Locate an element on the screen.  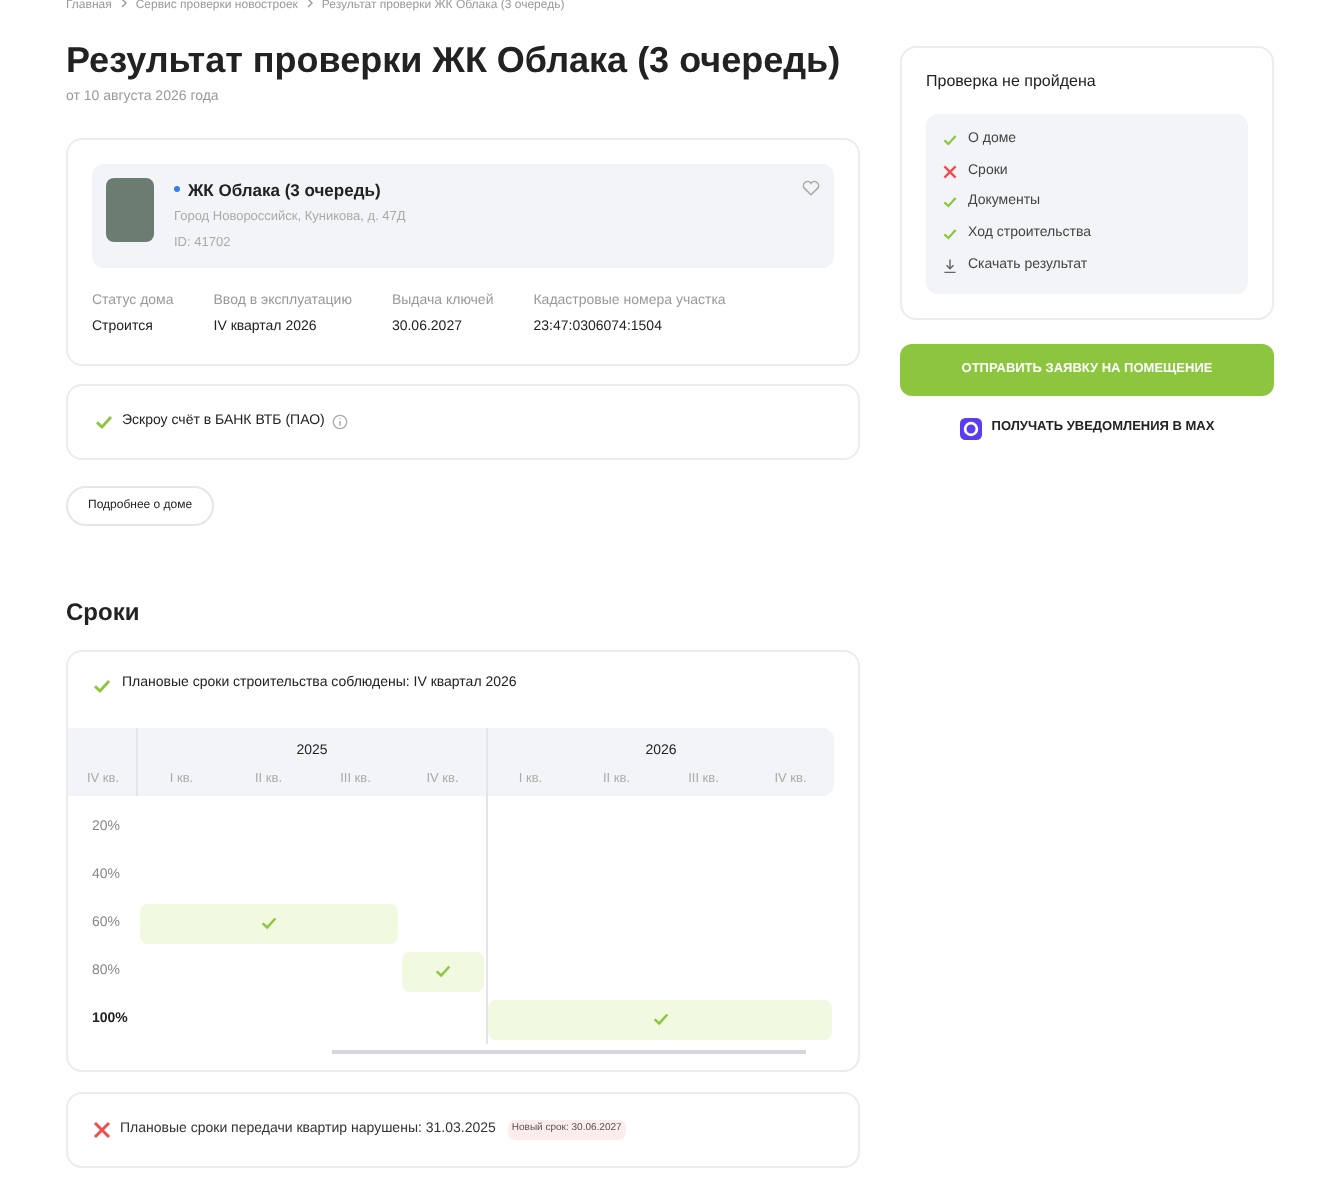
result-title: Проверка не пройдена is located at coordinates (1012, 82).